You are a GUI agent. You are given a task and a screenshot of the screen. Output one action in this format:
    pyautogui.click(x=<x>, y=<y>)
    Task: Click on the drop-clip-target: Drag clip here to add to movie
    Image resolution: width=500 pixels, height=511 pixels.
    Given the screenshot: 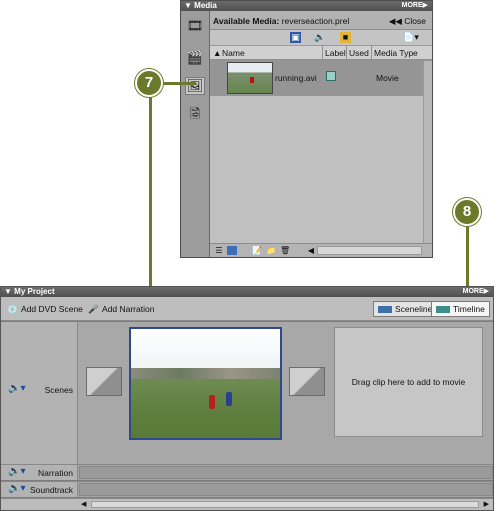 What is the action you would take?
    pyautogui.click(x=408, y=382)
    